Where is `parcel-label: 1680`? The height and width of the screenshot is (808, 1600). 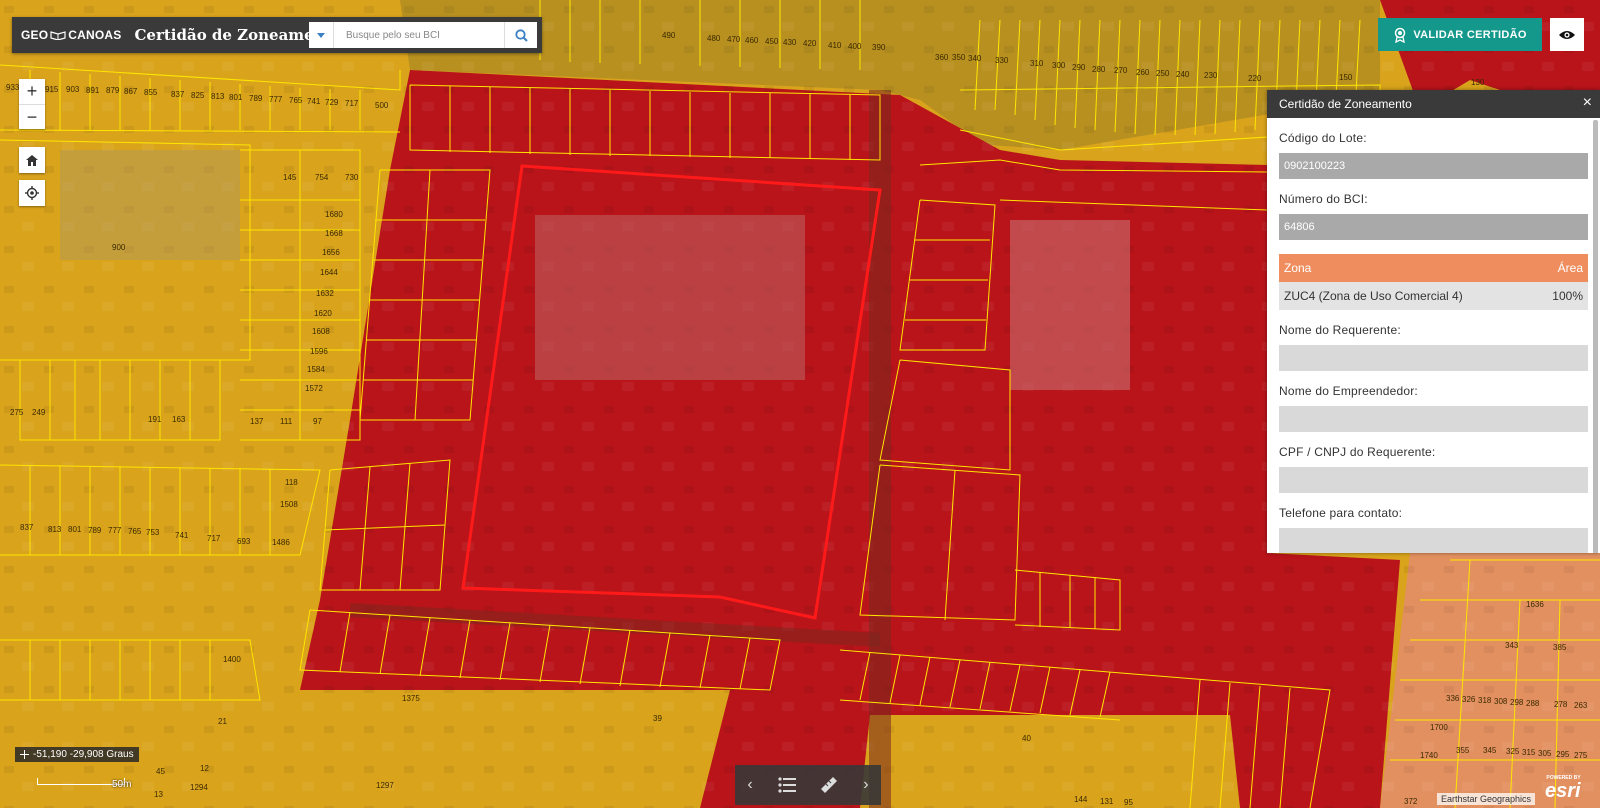
parcel-label: 1680 is located at coordinates (334, 214).